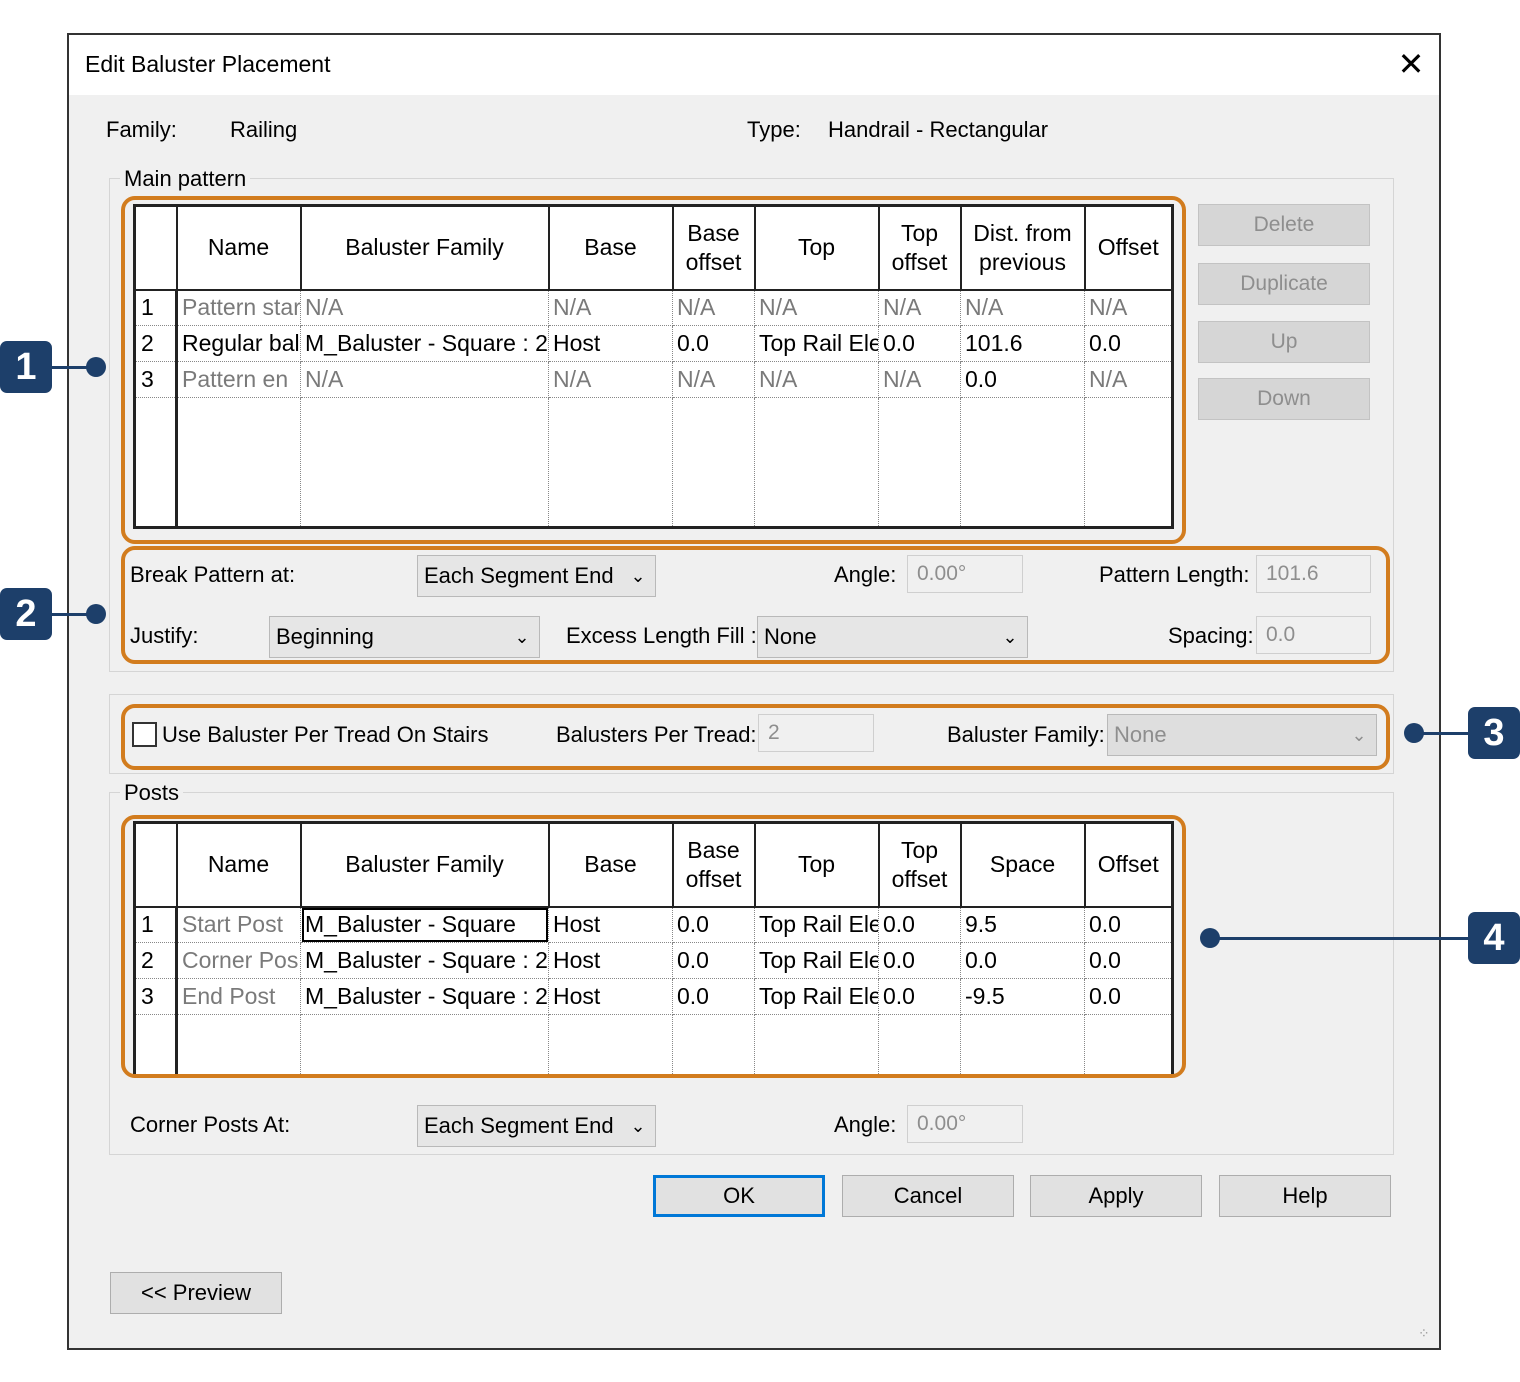  I want to click on duplicate-button: Duplicate, so click(1284, 284).